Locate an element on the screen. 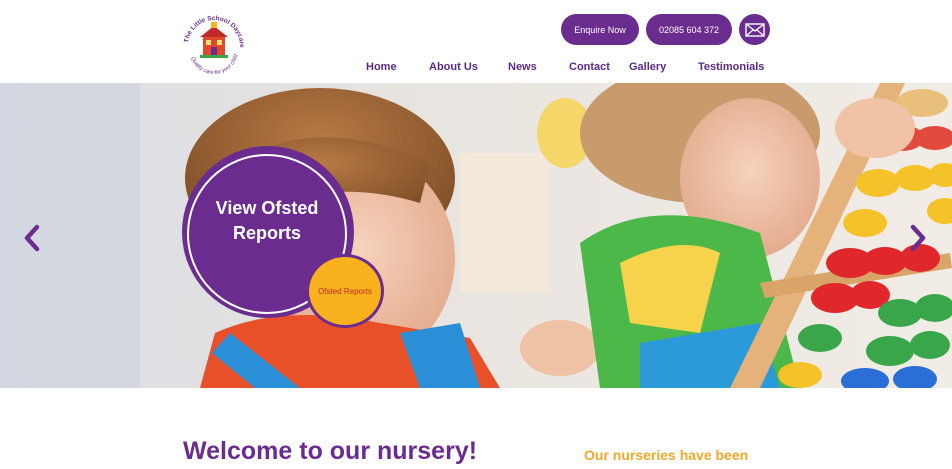 This screenshot has height=469, width=952. slider-prev-button is located at coordinates (32, 238).